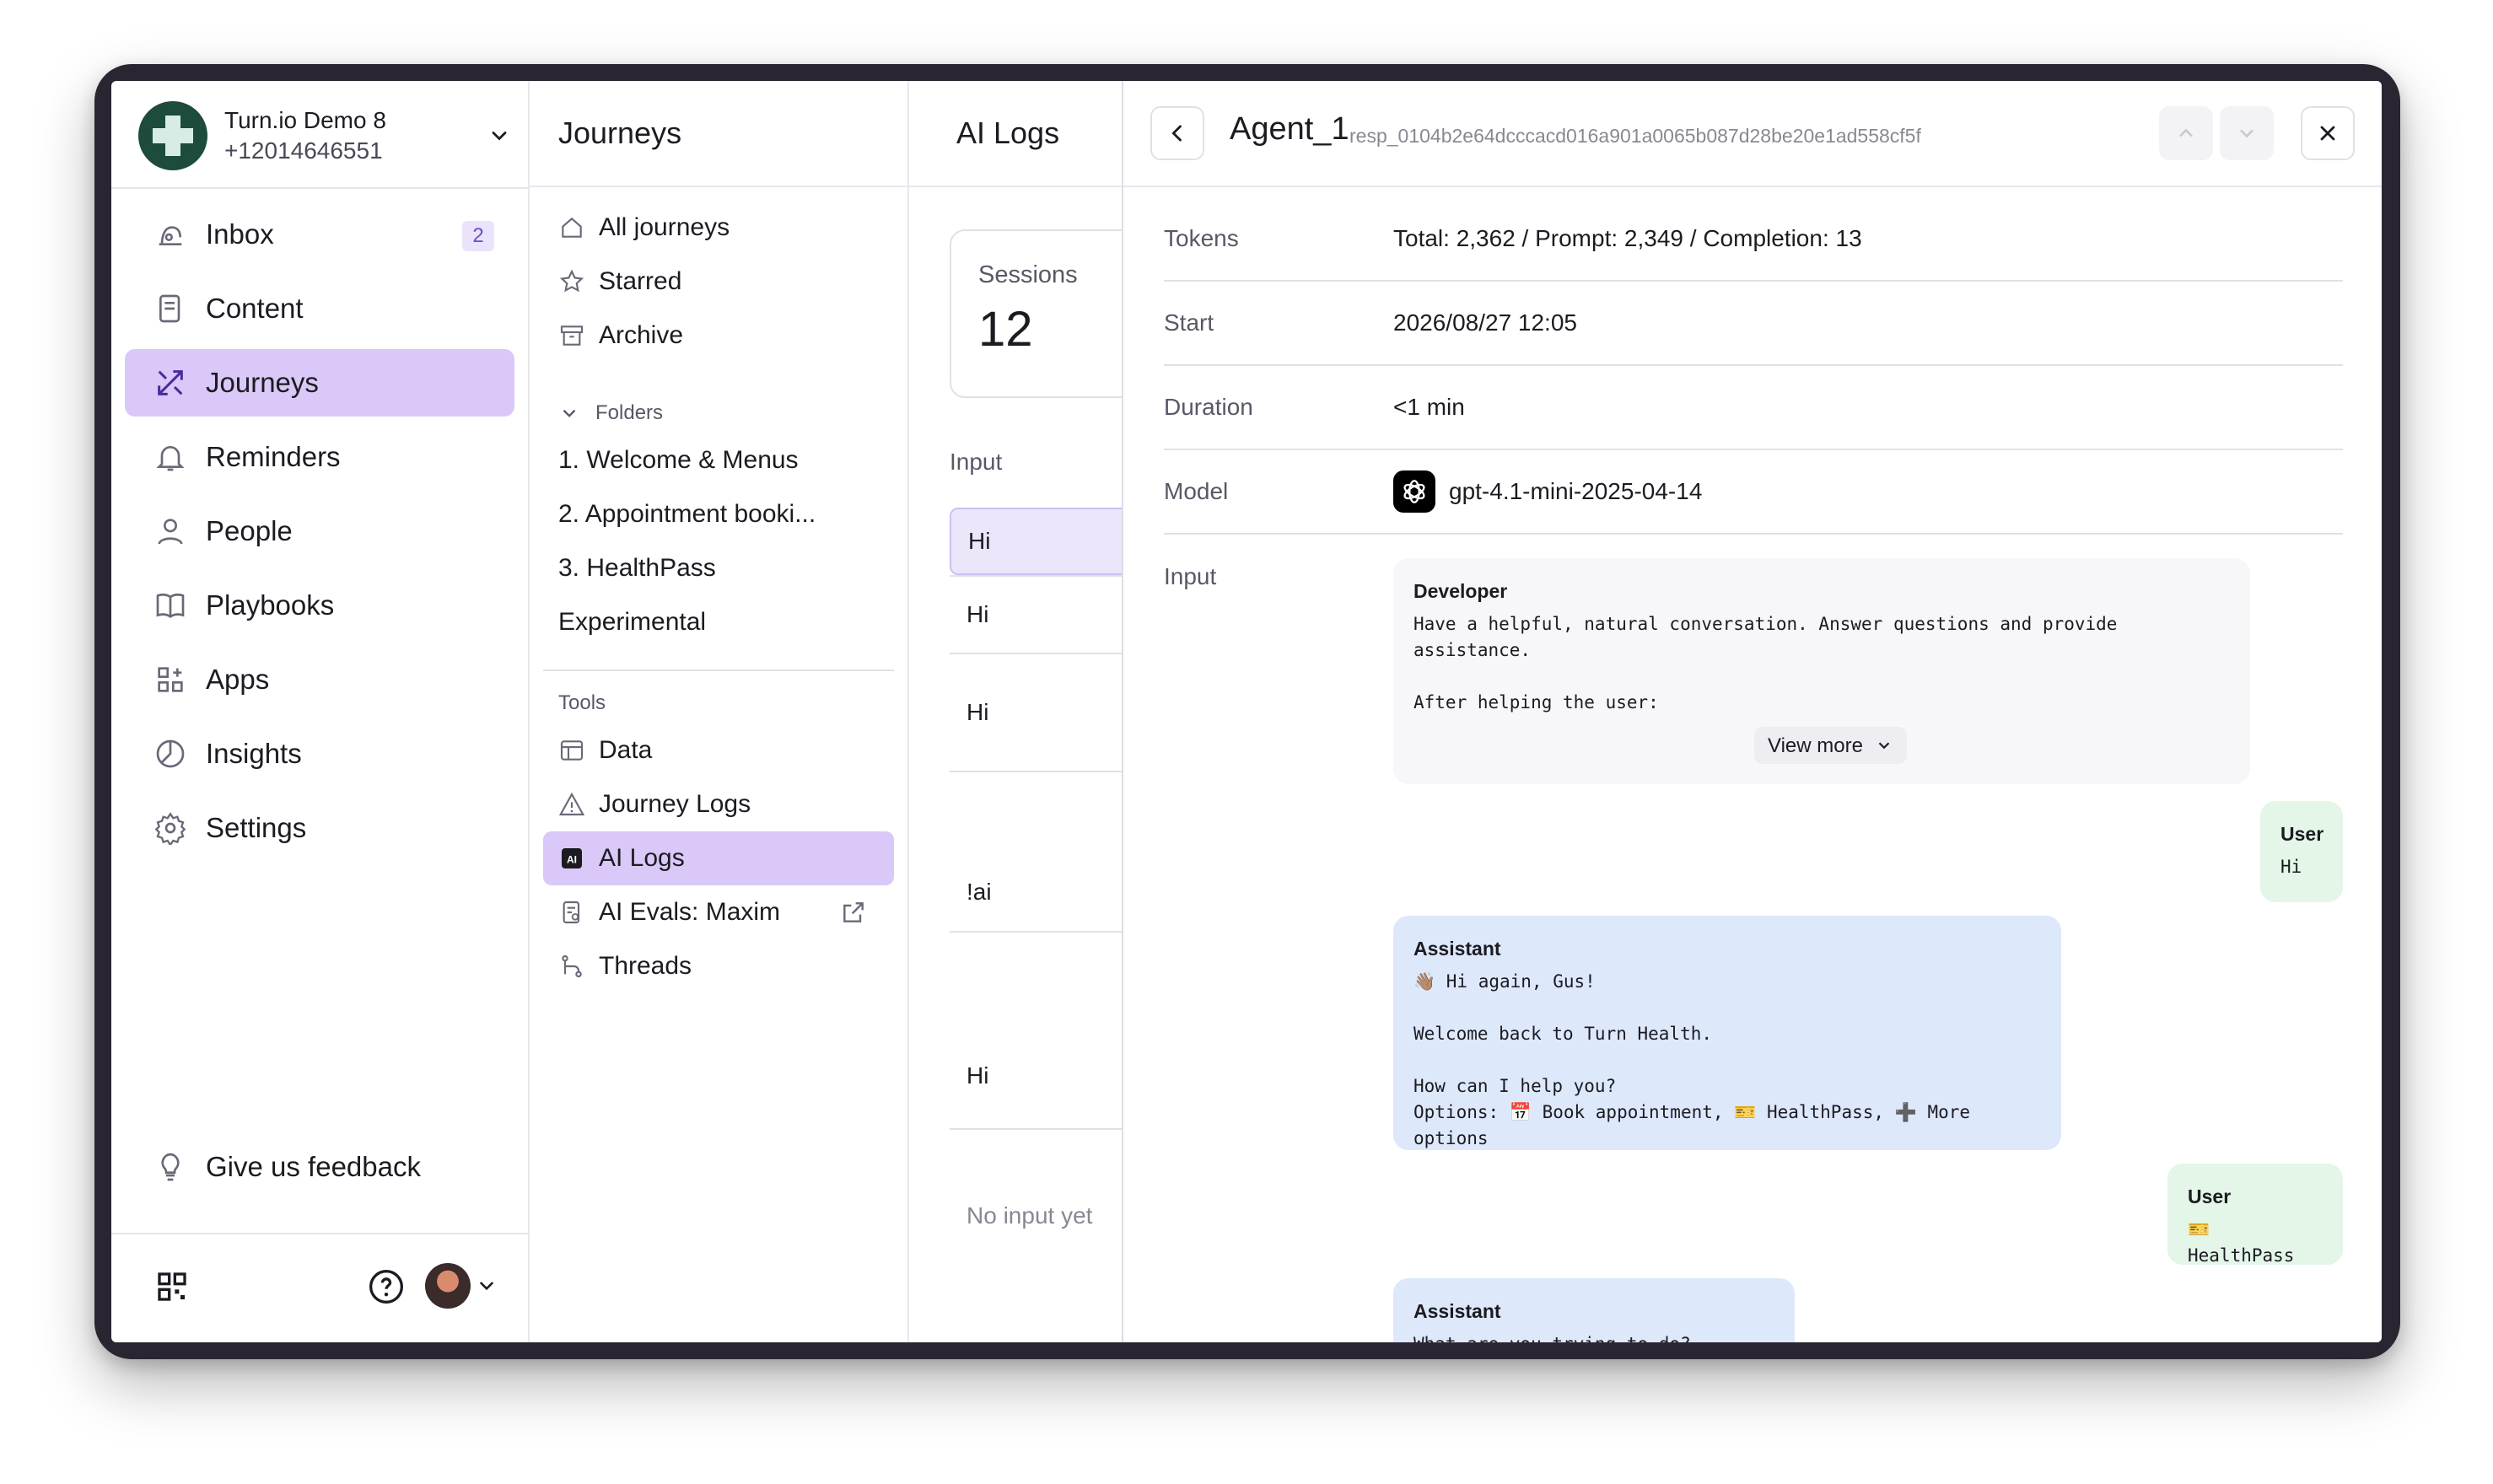 Image resolution: width=2493 pixels, height=1484 pixels. Describe the element at coordinates (170, 828) in the screenshot. I see `gear-icon` at that location.